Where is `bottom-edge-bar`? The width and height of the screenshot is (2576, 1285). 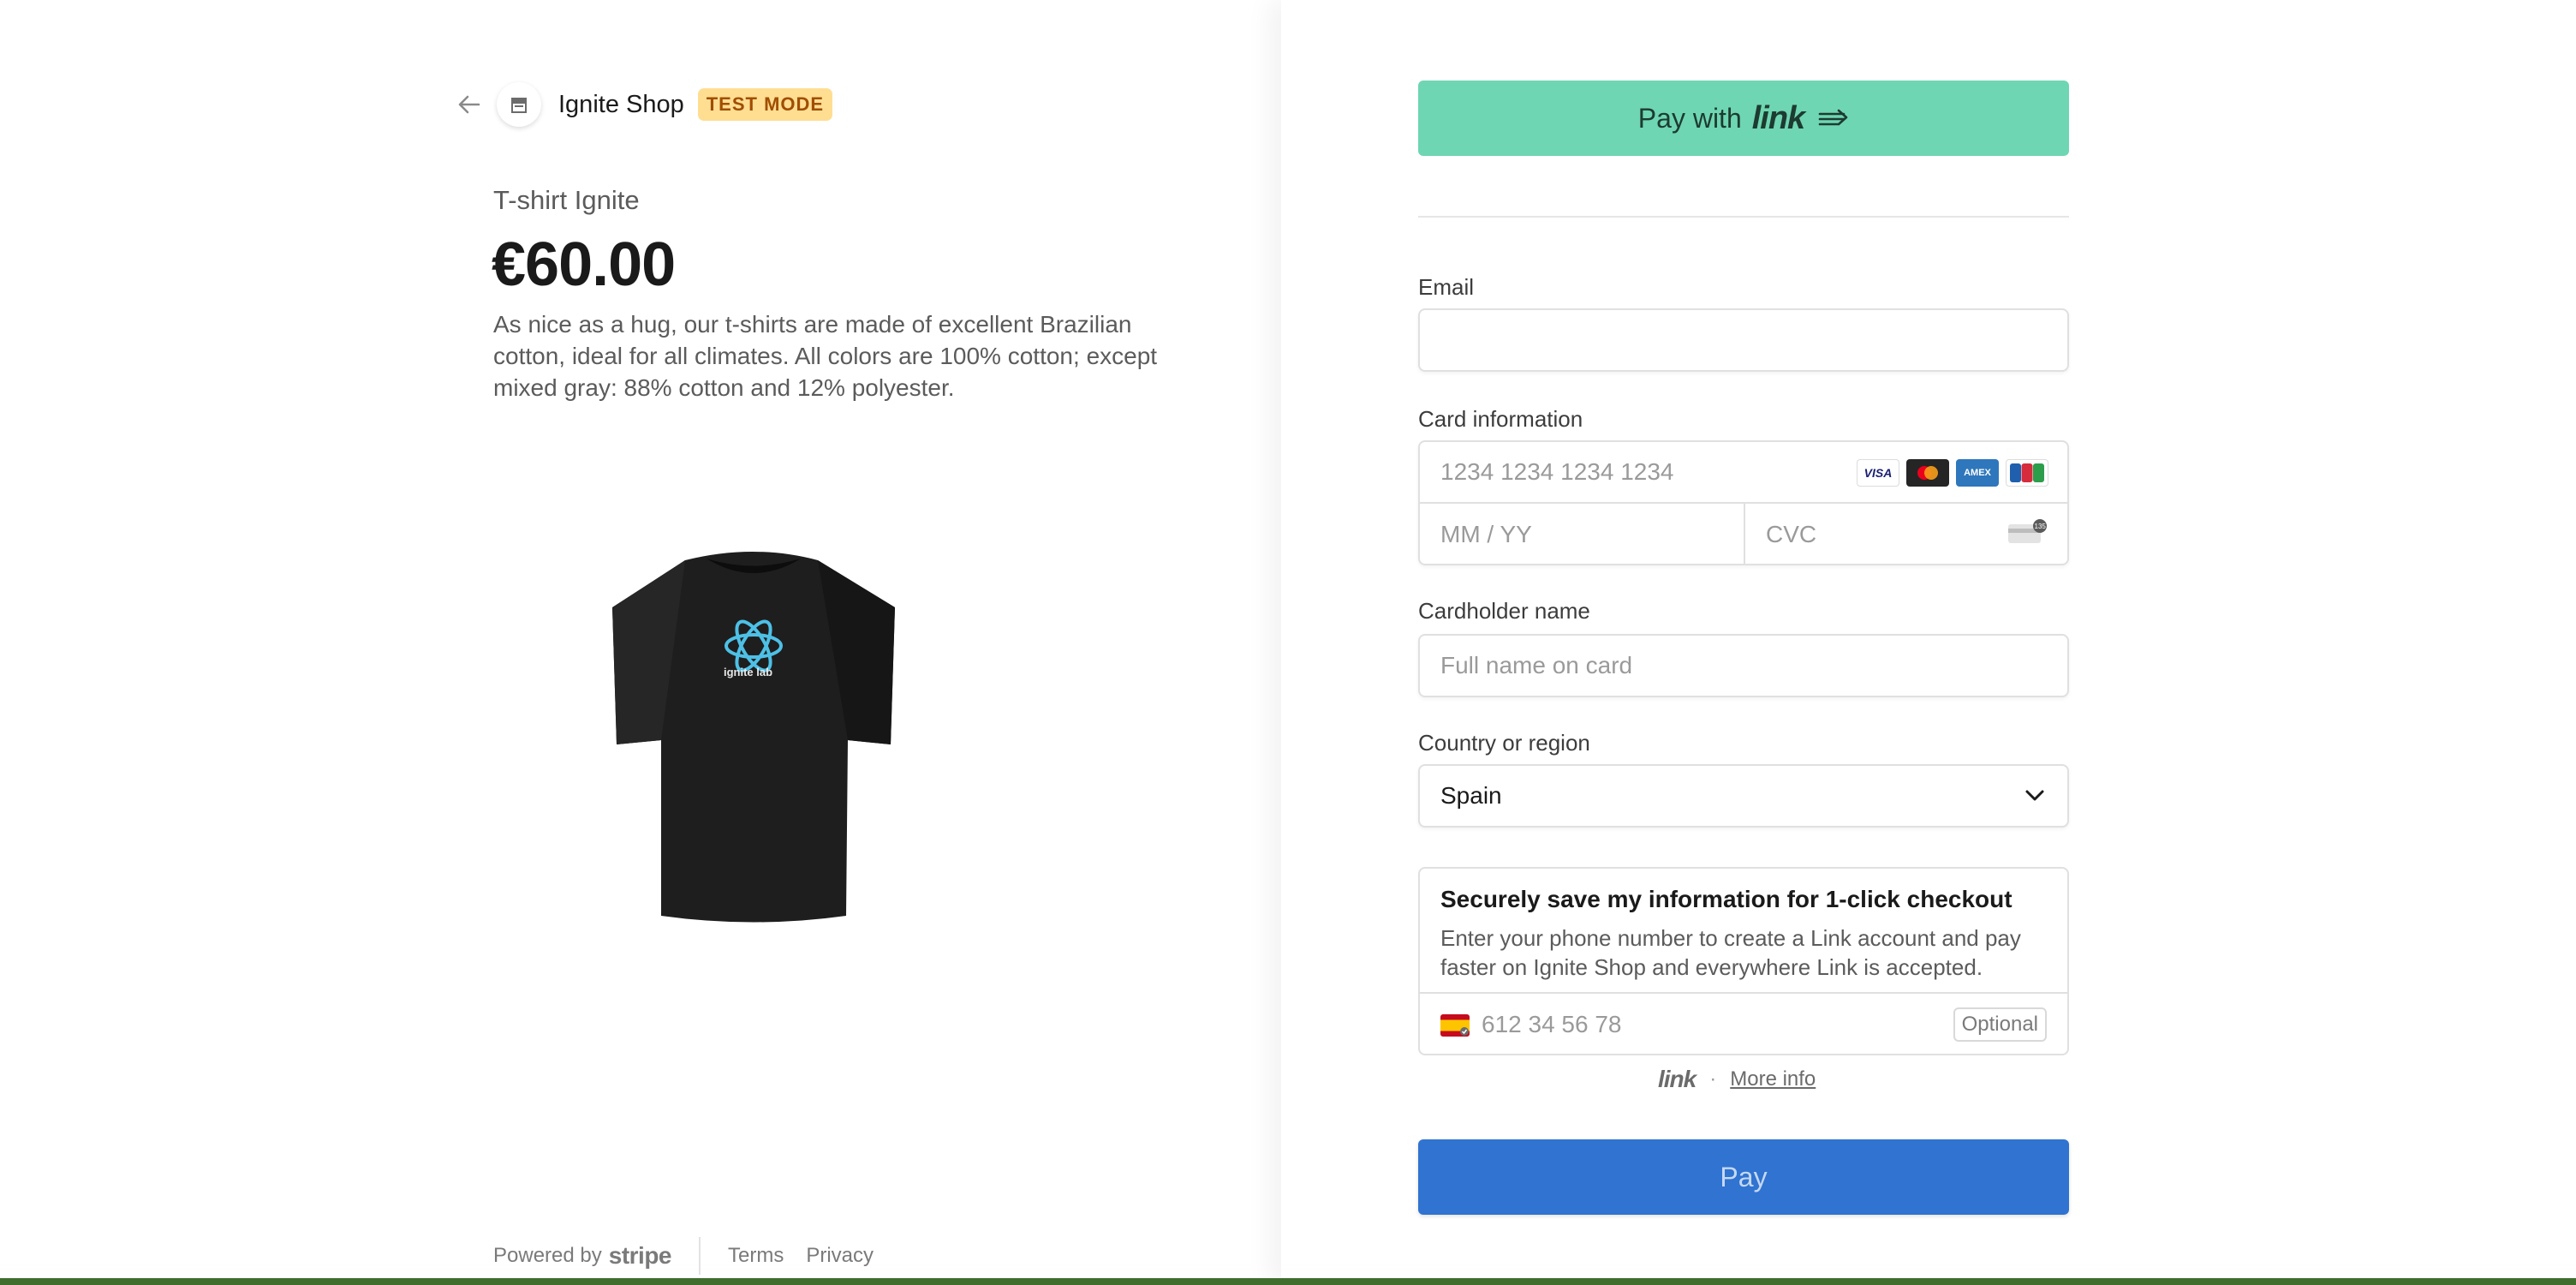 bottom-edge-bar is located at coordinates (1288, 1282).